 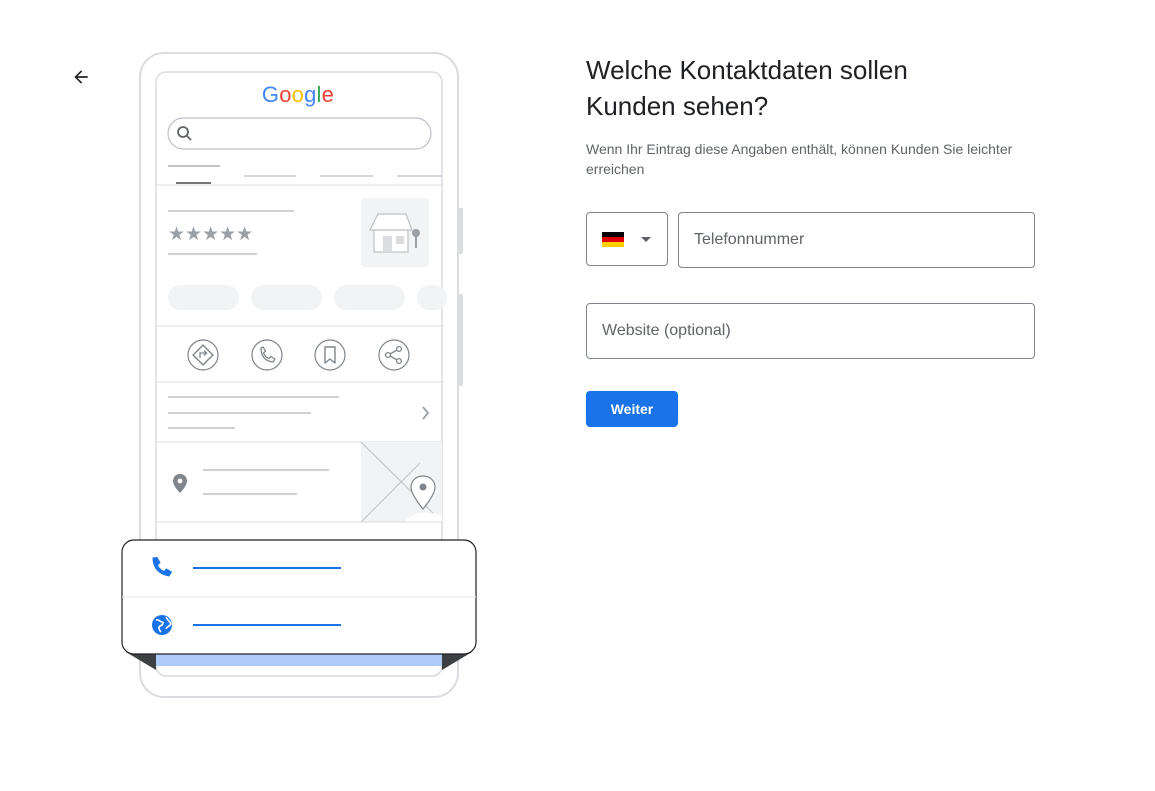 I want to click on logo-letter: G, so click(x=270, y=94).